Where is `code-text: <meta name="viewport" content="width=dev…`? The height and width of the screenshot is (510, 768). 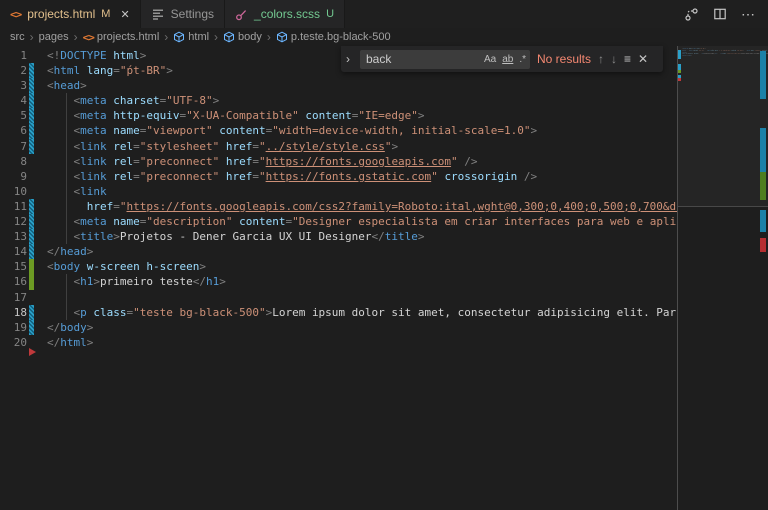
code-text: <meta name="viewport" content="width=dev… is located at coordinates (305, 131).